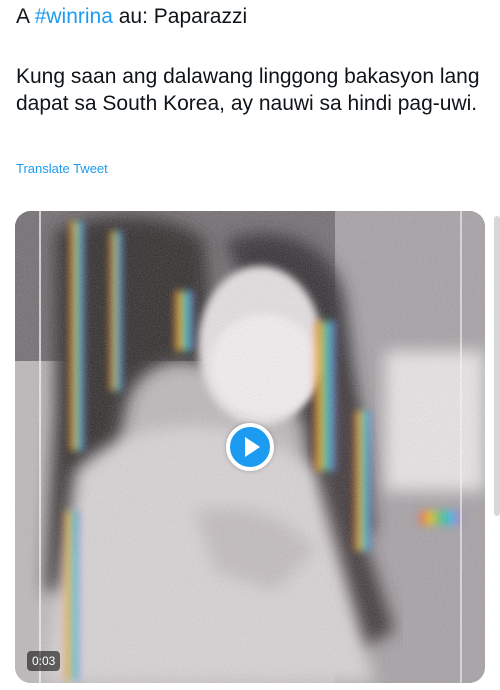 The height and width of the screenshot is (690, 500). Describe the element at coordinates (25, 16) in the screenshot. I see `title-prefix: A` at that location.